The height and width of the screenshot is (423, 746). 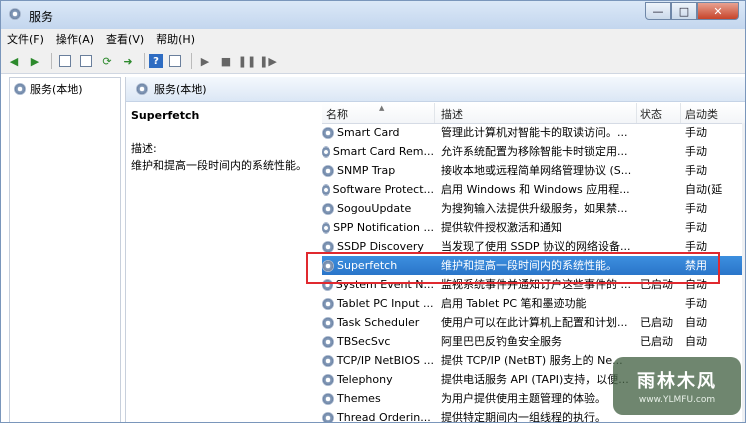 I want to click on service-name-cell: Themes, so click(x=378, y=398).